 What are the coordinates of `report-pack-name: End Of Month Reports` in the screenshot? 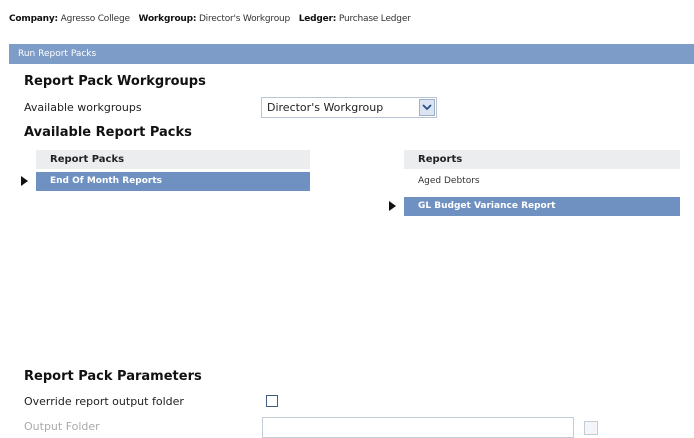 It's located at (106, 181).